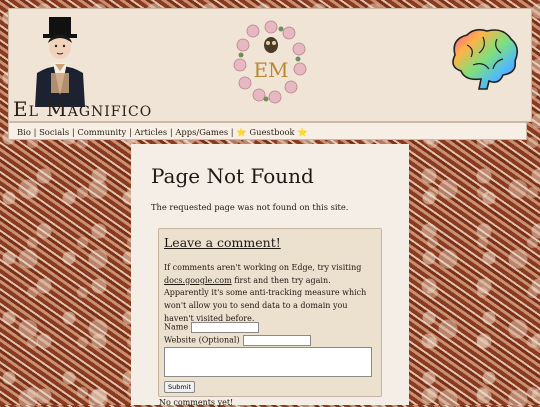 This screenshot has width=540, height=407. What do you see at coordinates (101, 132) in the screenshot?
I see `nav-item-community: Community` at bounding box center [101, 132].